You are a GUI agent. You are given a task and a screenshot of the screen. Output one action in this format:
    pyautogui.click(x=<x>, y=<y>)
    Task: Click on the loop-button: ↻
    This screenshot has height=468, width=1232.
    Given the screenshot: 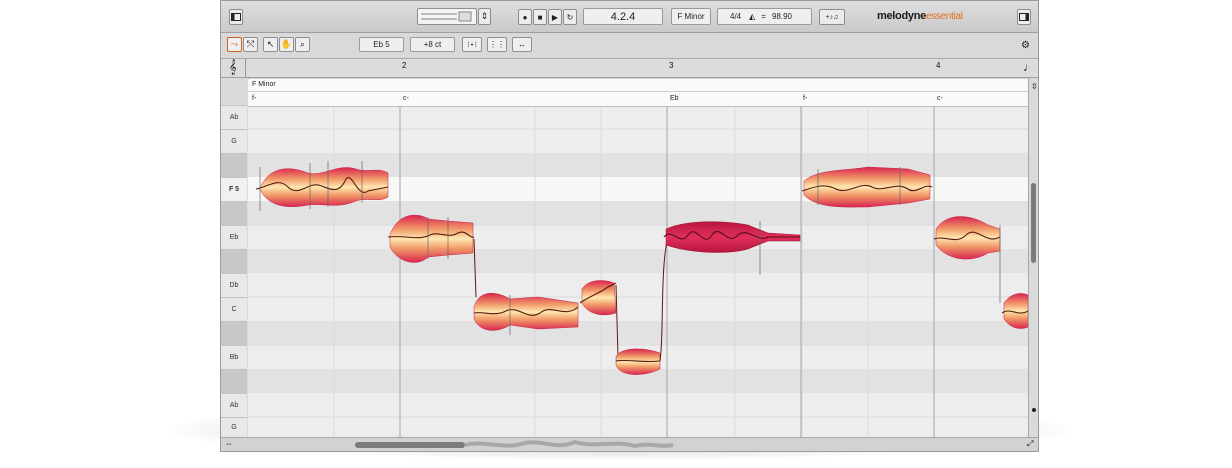 What is the action you would take?
    pyautogui.click(x=570, y=17)
    